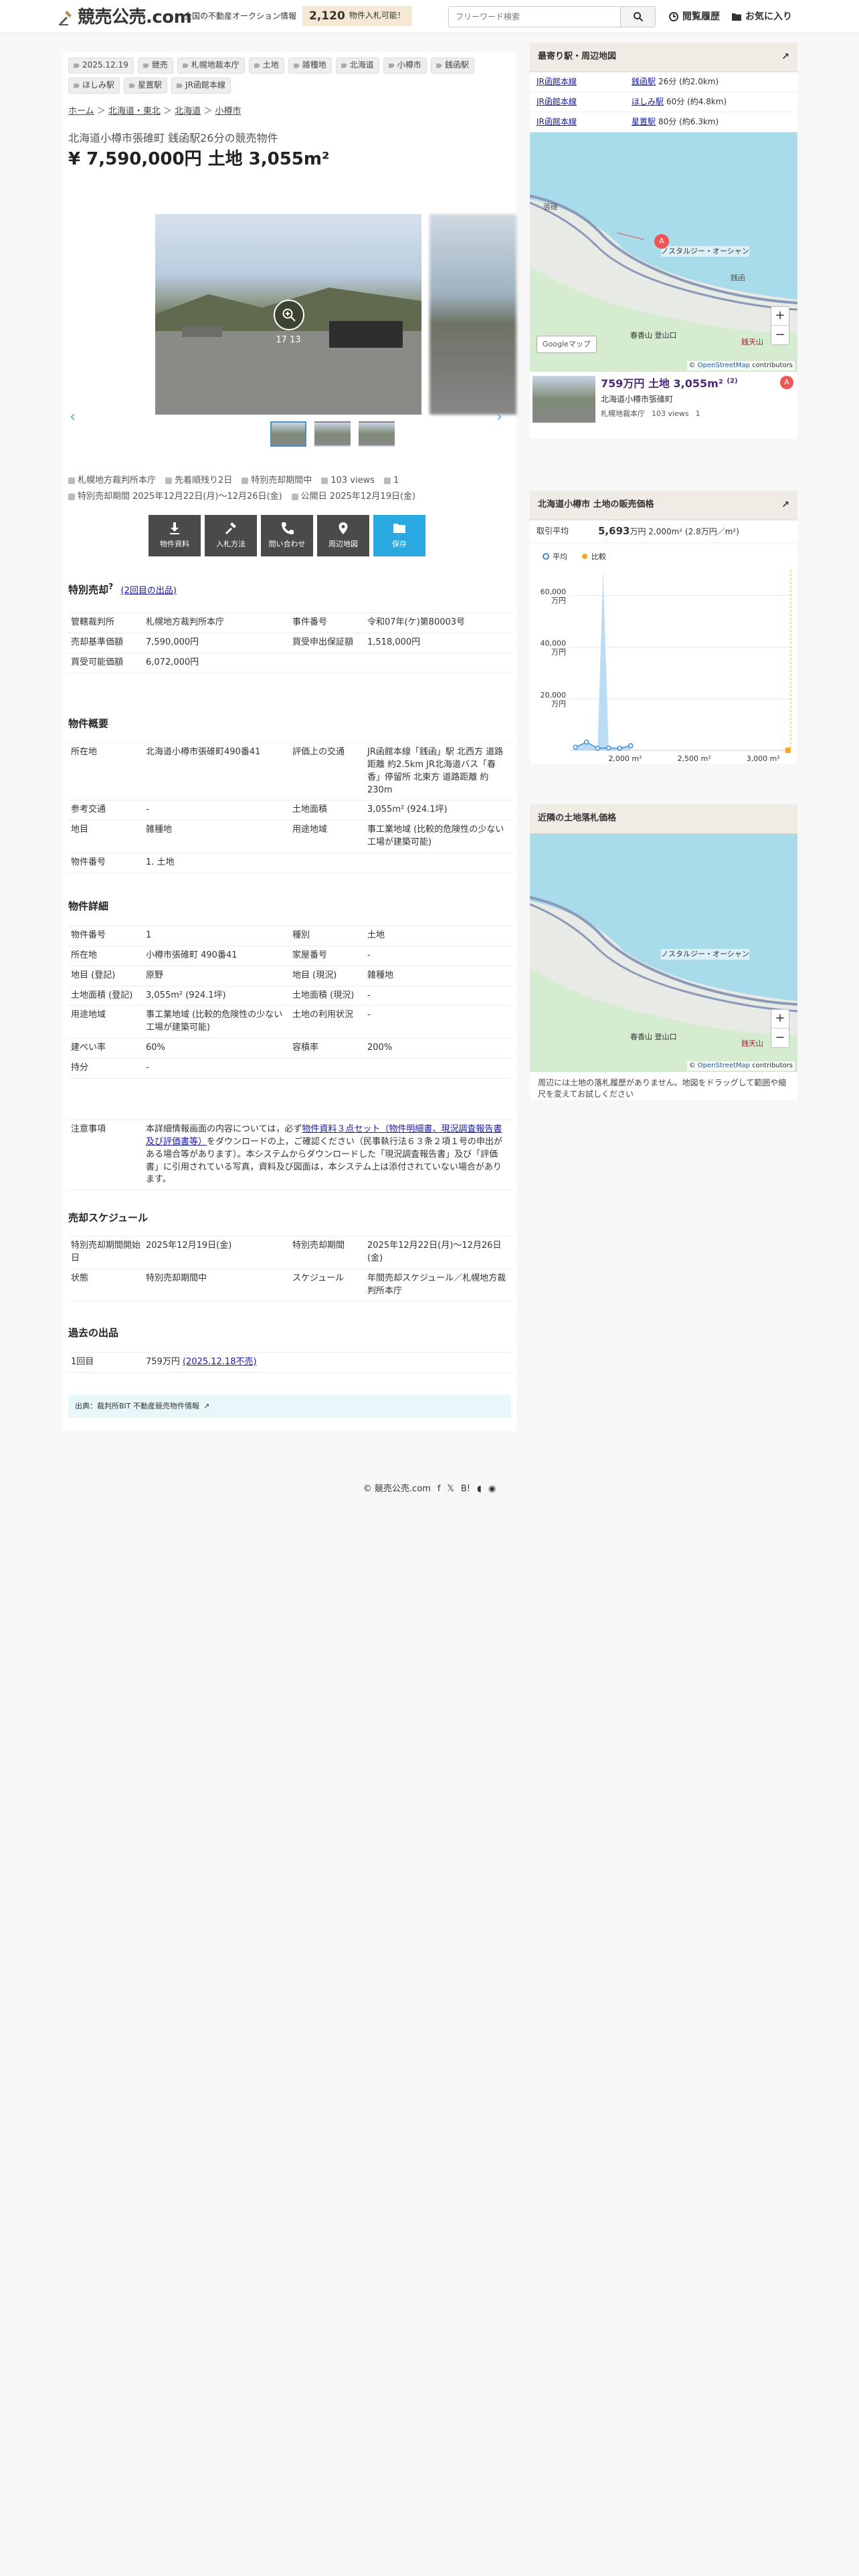 The width and height of the screenshot is (859, 2576). I want to click on tag-chip: 2025.12.19, so click(101, 66).